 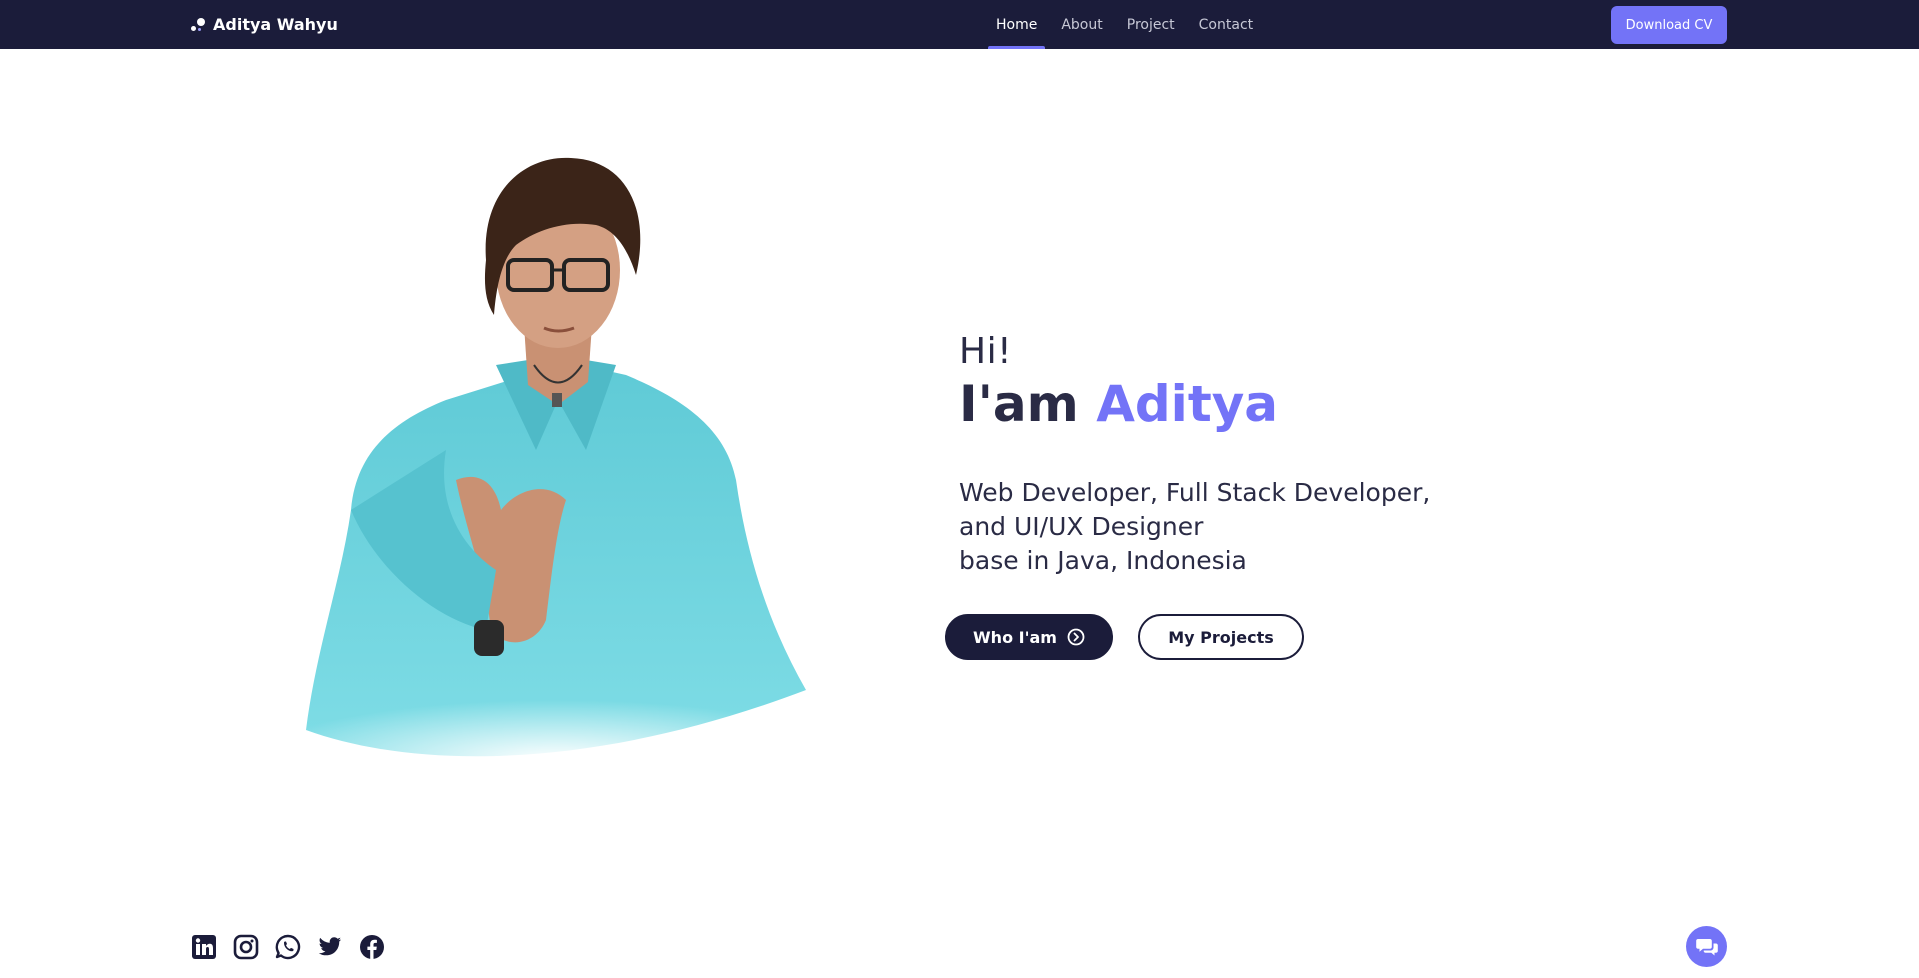 I want to click on hero-title: I'am Aditya, so click(x=1239, y=404).